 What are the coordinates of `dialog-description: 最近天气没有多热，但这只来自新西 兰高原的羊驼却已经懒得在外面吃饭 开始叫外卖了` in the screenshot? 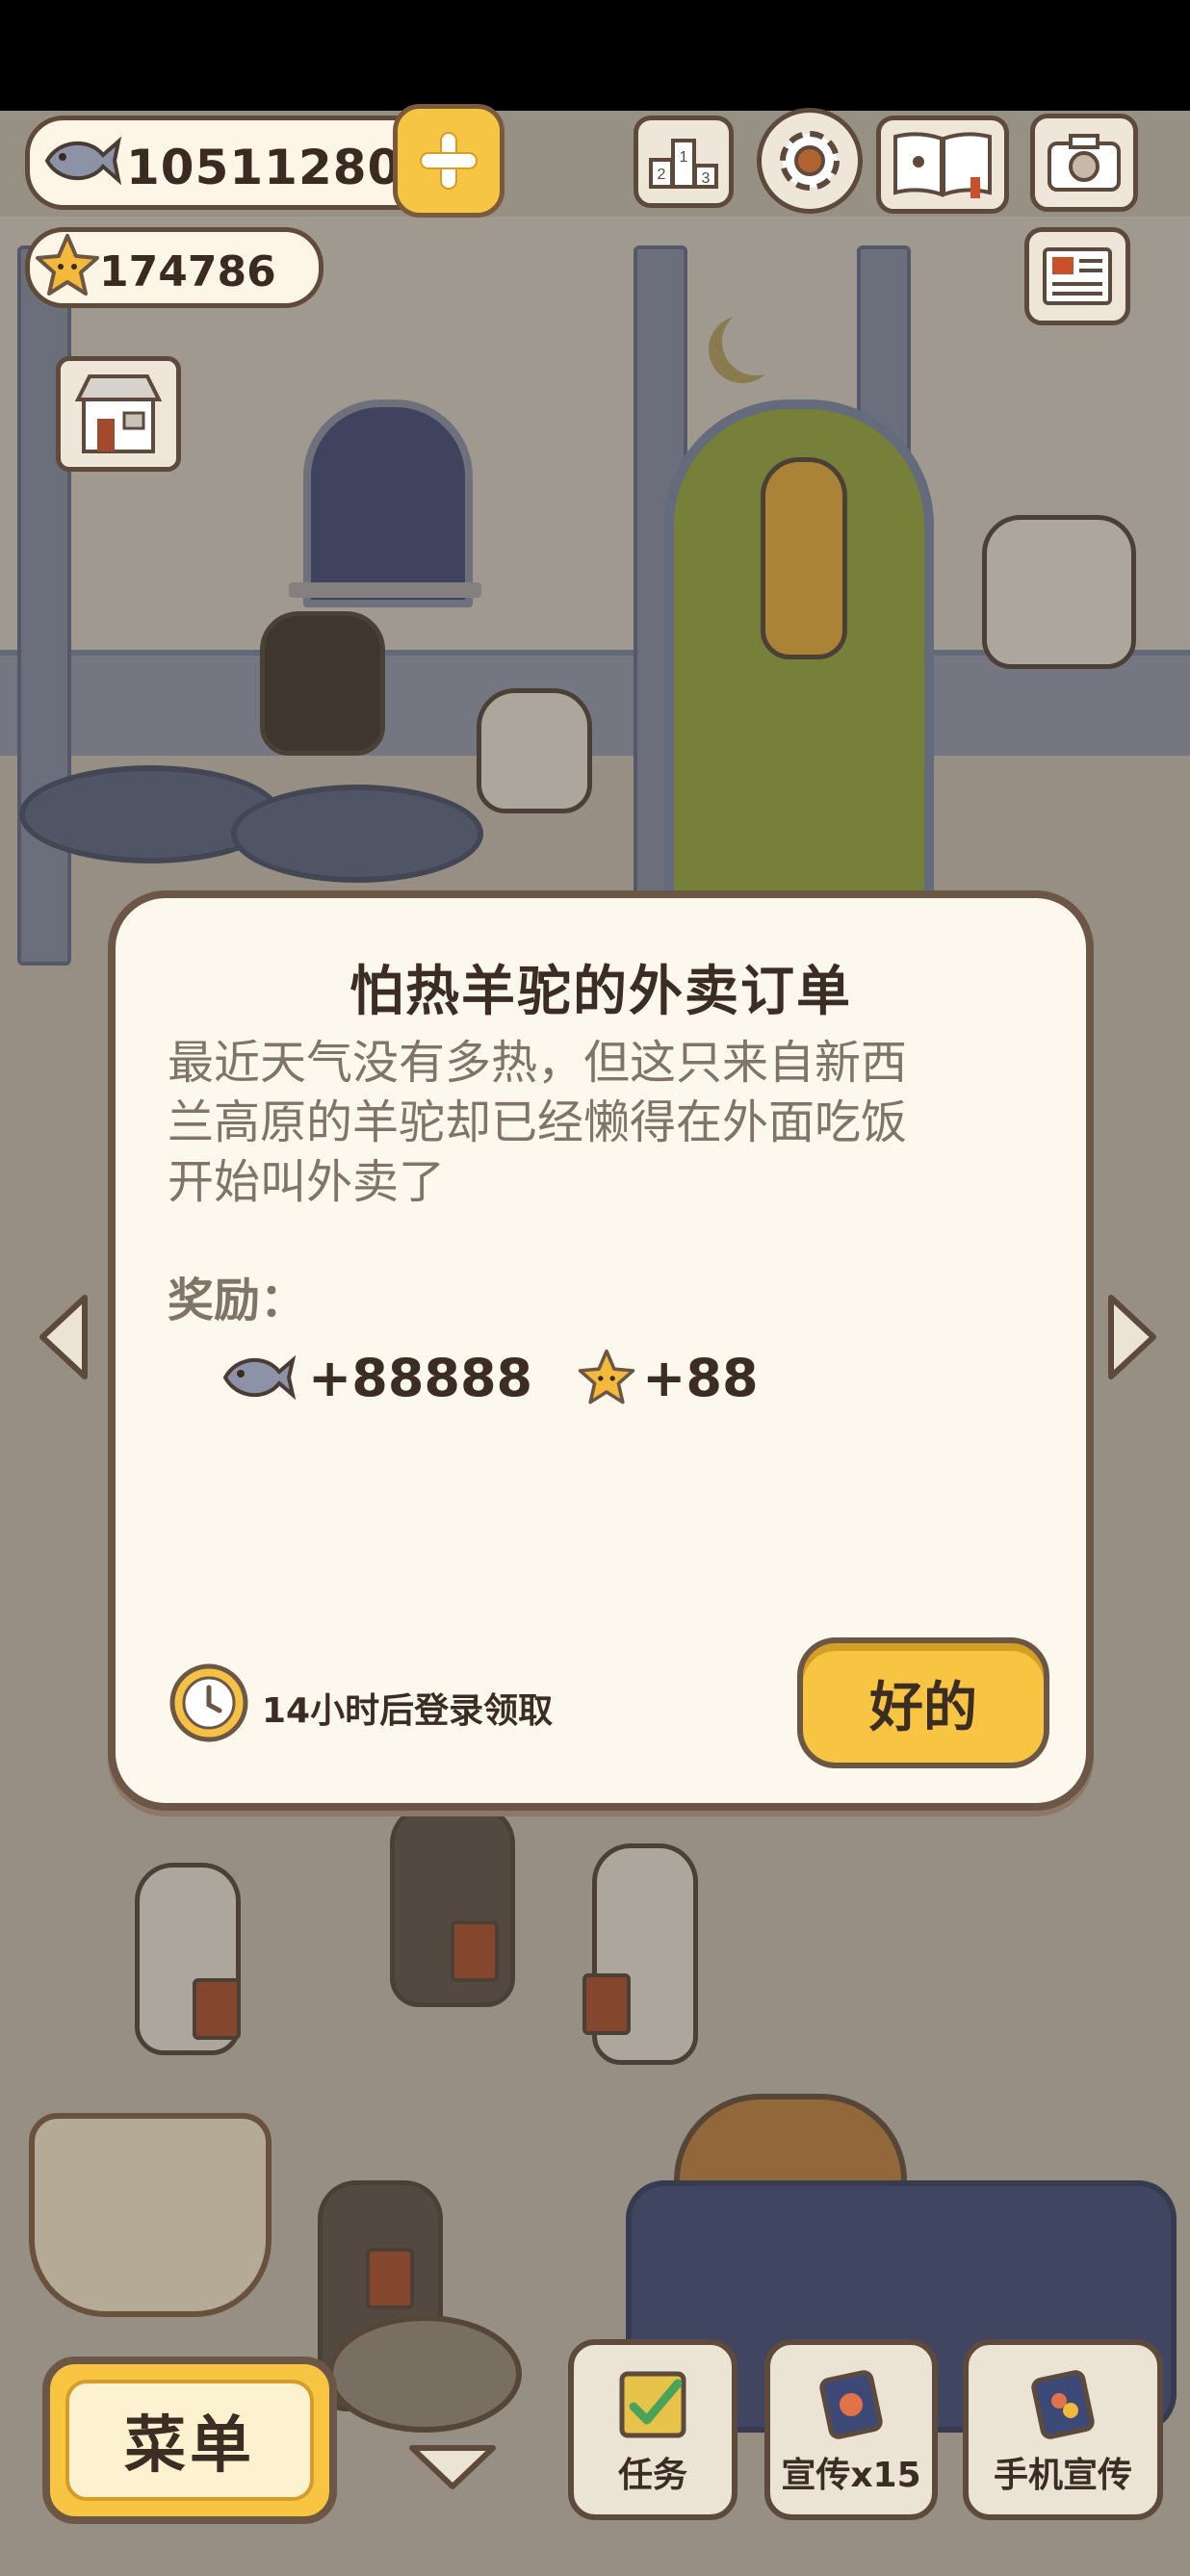 It's located at (601, 1123).